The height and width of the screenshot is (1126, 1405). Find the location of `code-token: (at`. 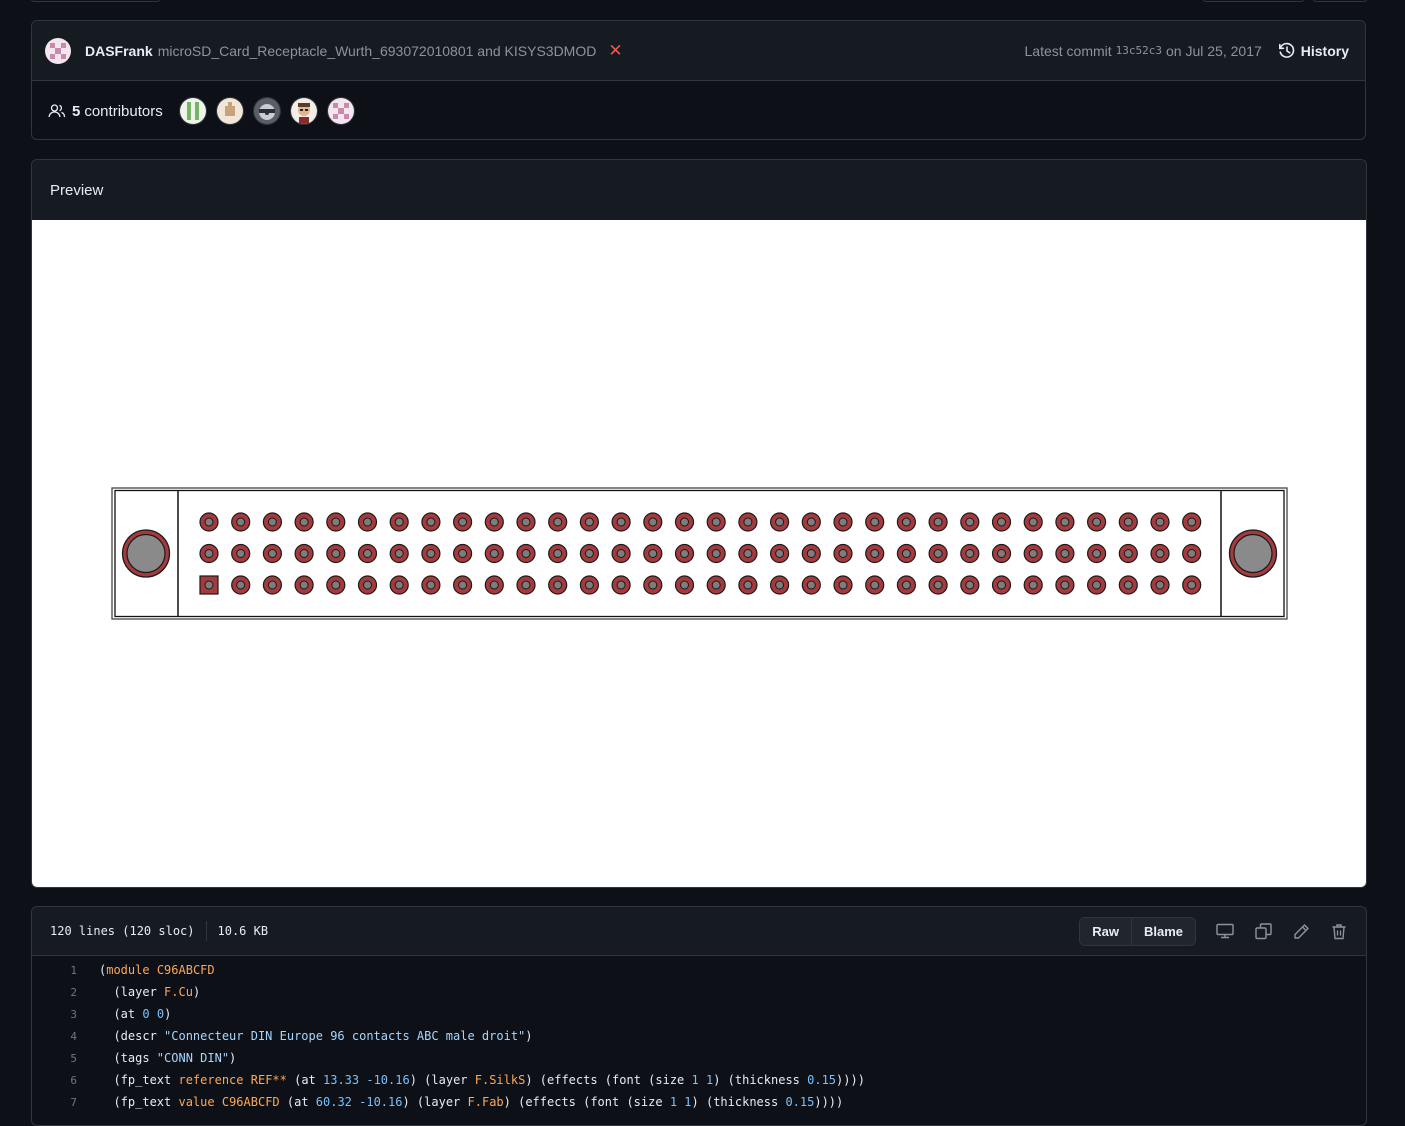

code-token: (at is located at coordinates (121, 1014).